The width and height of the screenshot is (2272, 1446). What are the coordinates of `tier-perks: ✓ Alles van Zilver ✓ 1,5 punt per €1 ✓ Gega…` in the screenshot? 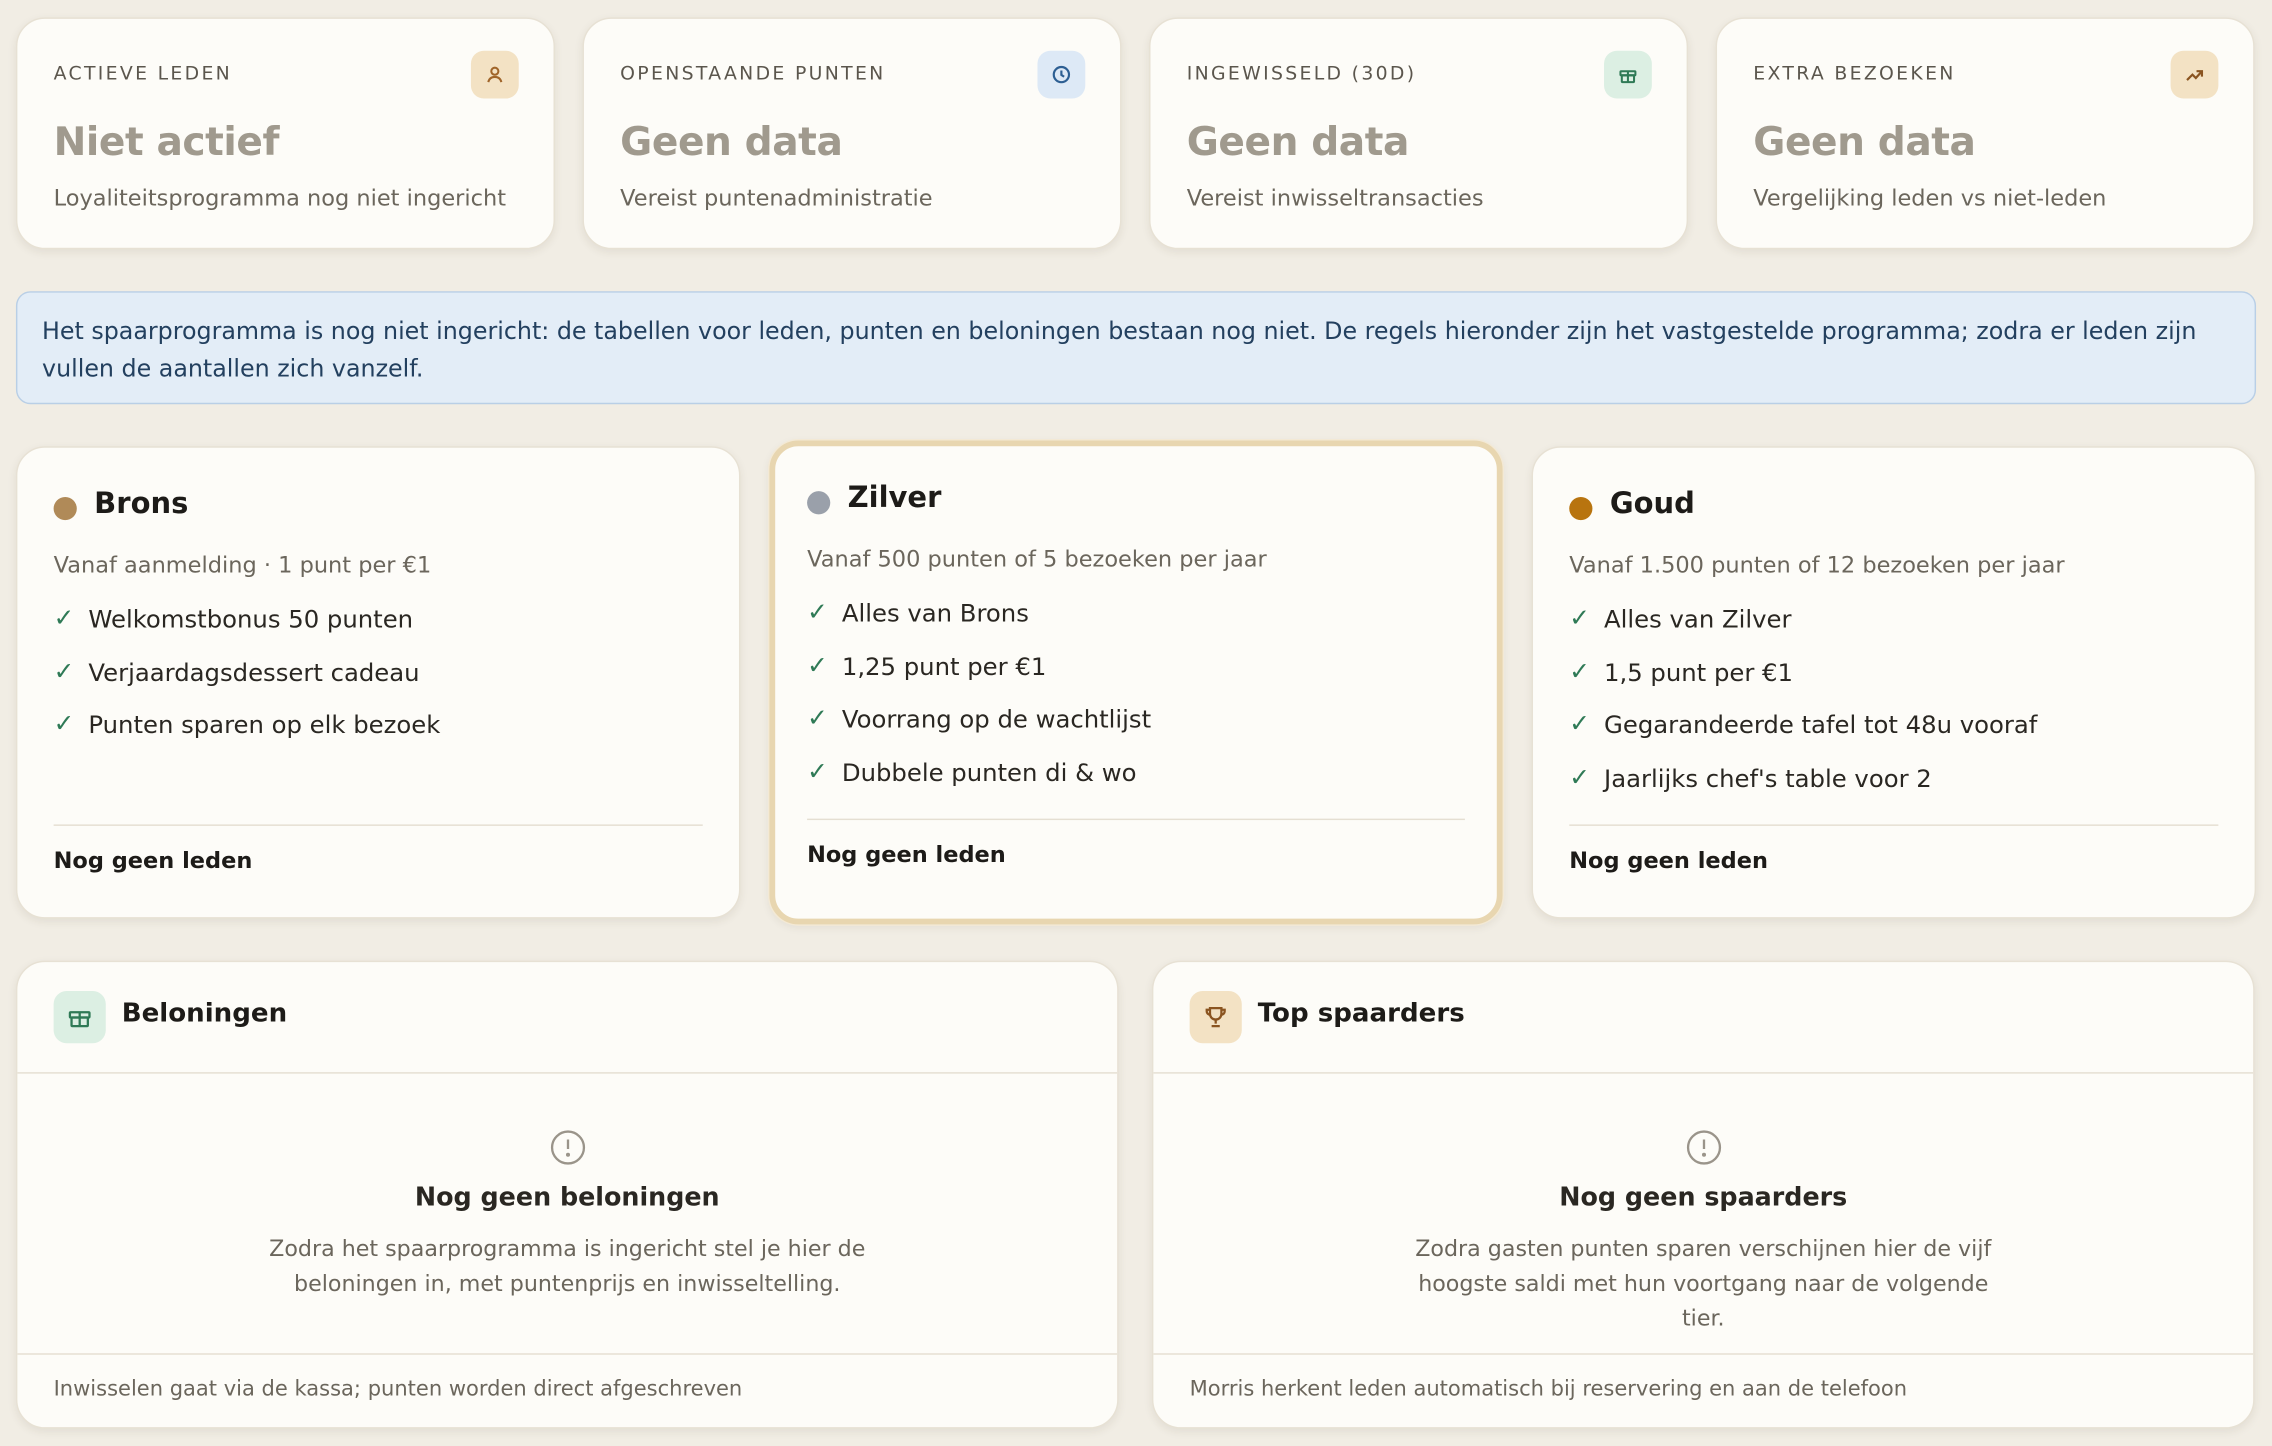 It's located at (1803, 710).